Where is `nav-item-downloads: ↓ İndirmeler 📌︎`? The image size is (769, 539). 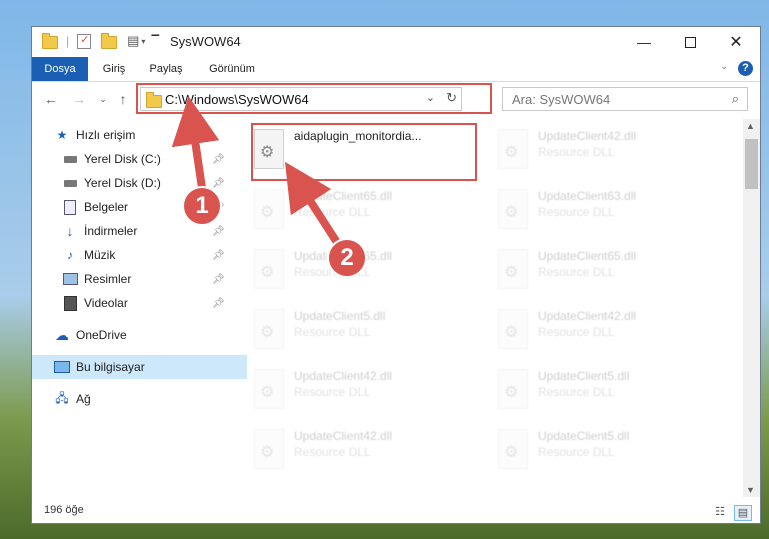 nav-item-downloads: ↓ İndirmeler 📌︎ is located at coordinates (143, 231).